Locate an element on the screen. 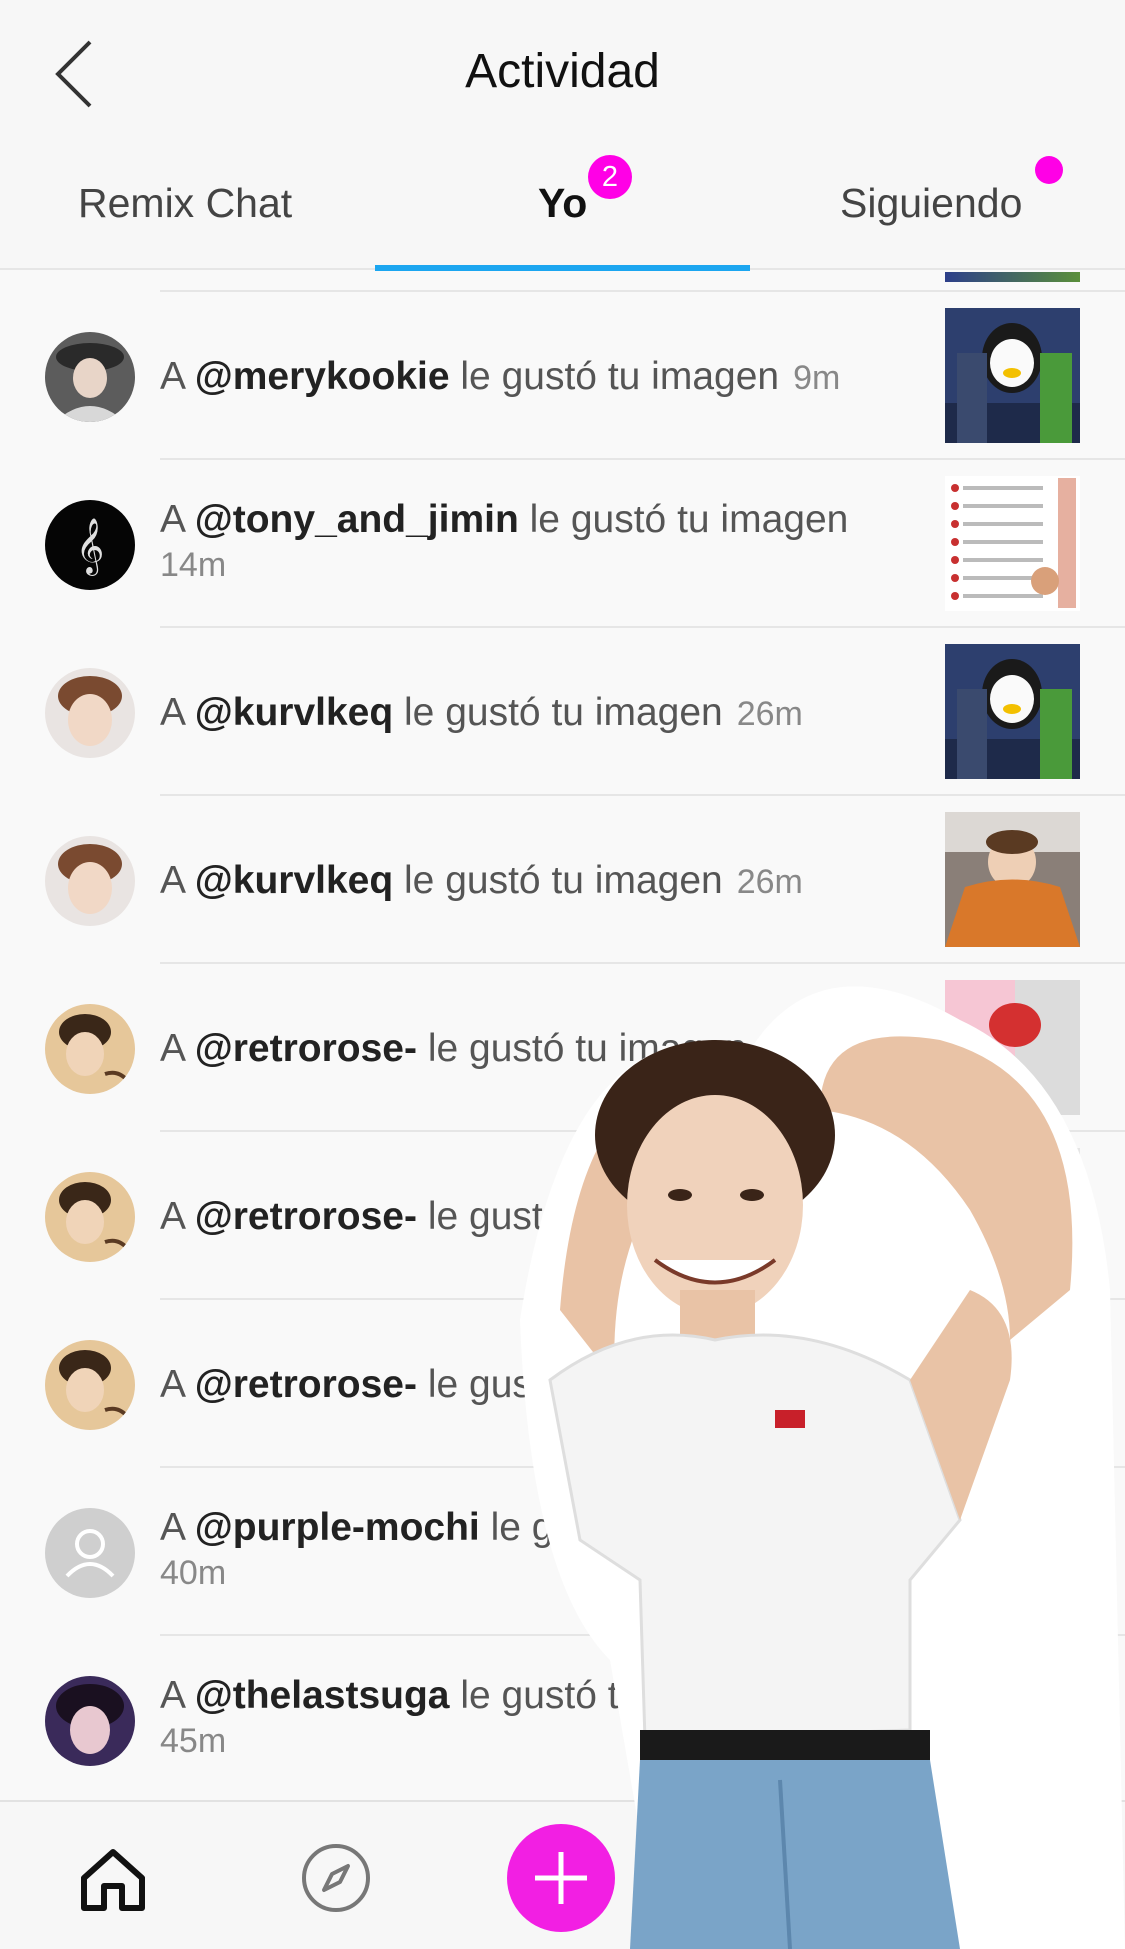  tab-yo: Yo is located at coordinates (562, 203).